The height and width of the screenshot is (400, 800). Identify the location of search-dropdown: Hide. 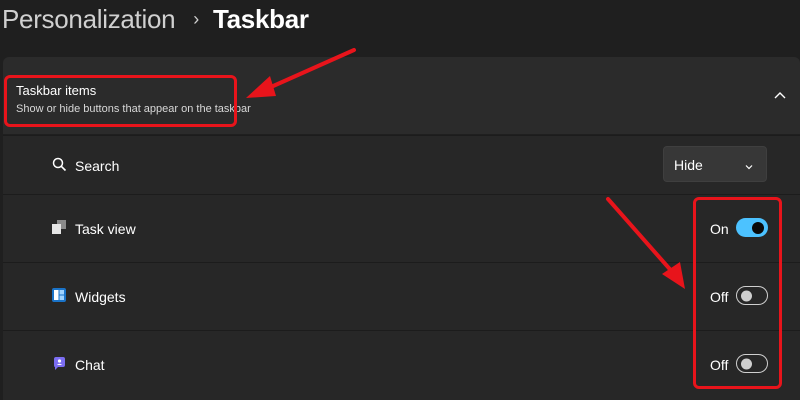
(715, 164).